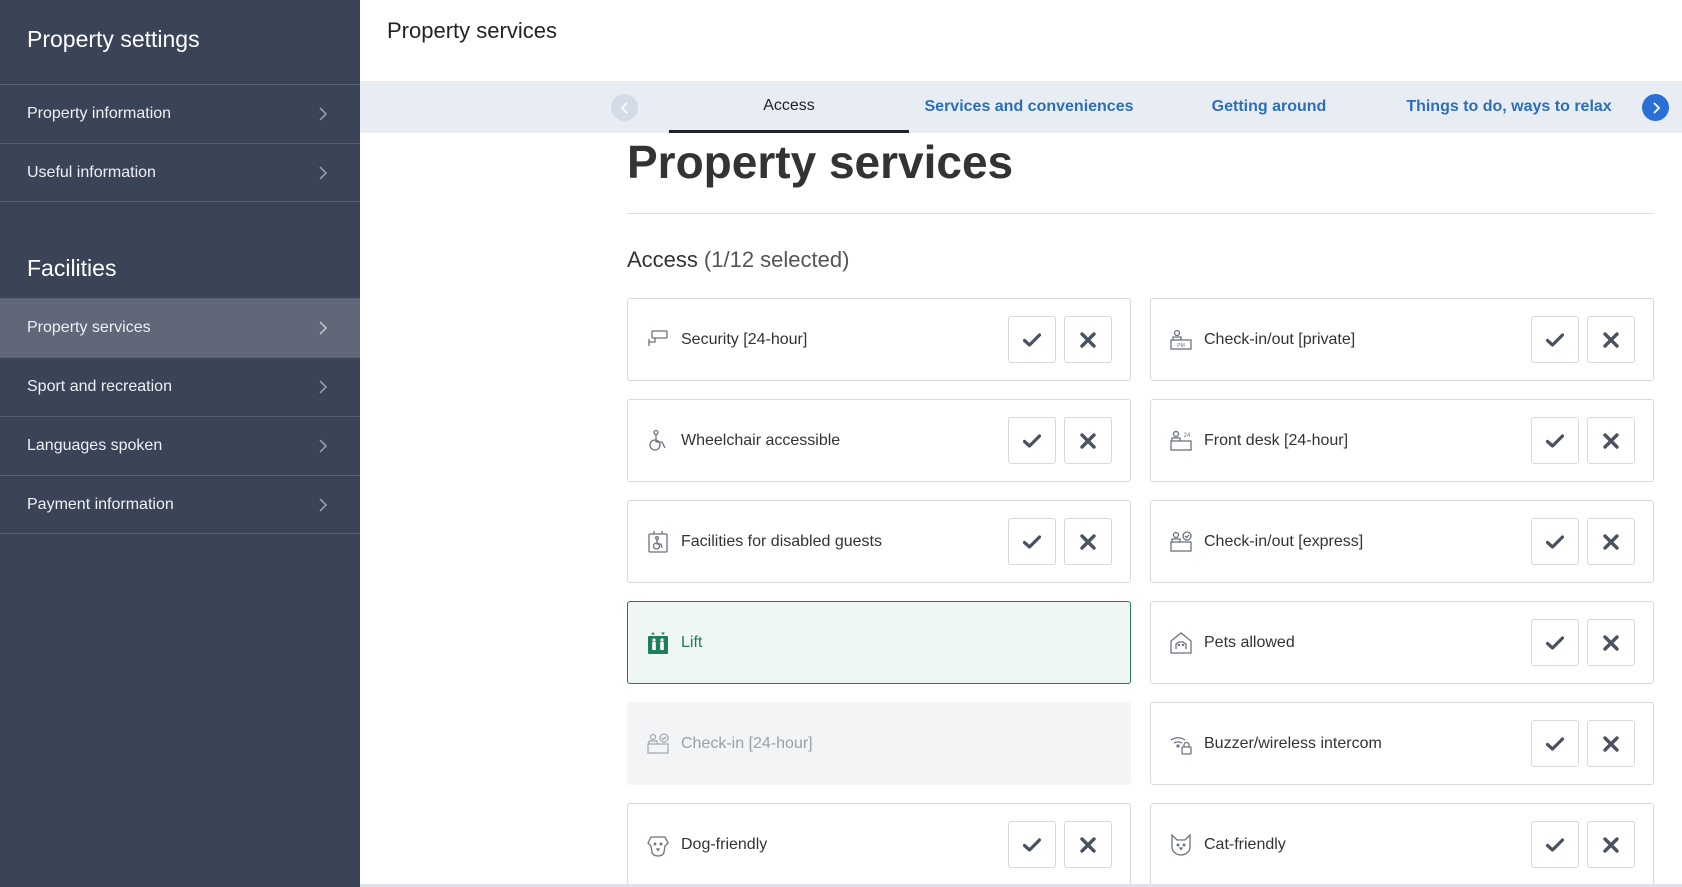 The width and height of the screenshot is (1682, 887). I want to click on facility-card-check-in-24-hour: Check-in [24-hour], so click(879, 743).